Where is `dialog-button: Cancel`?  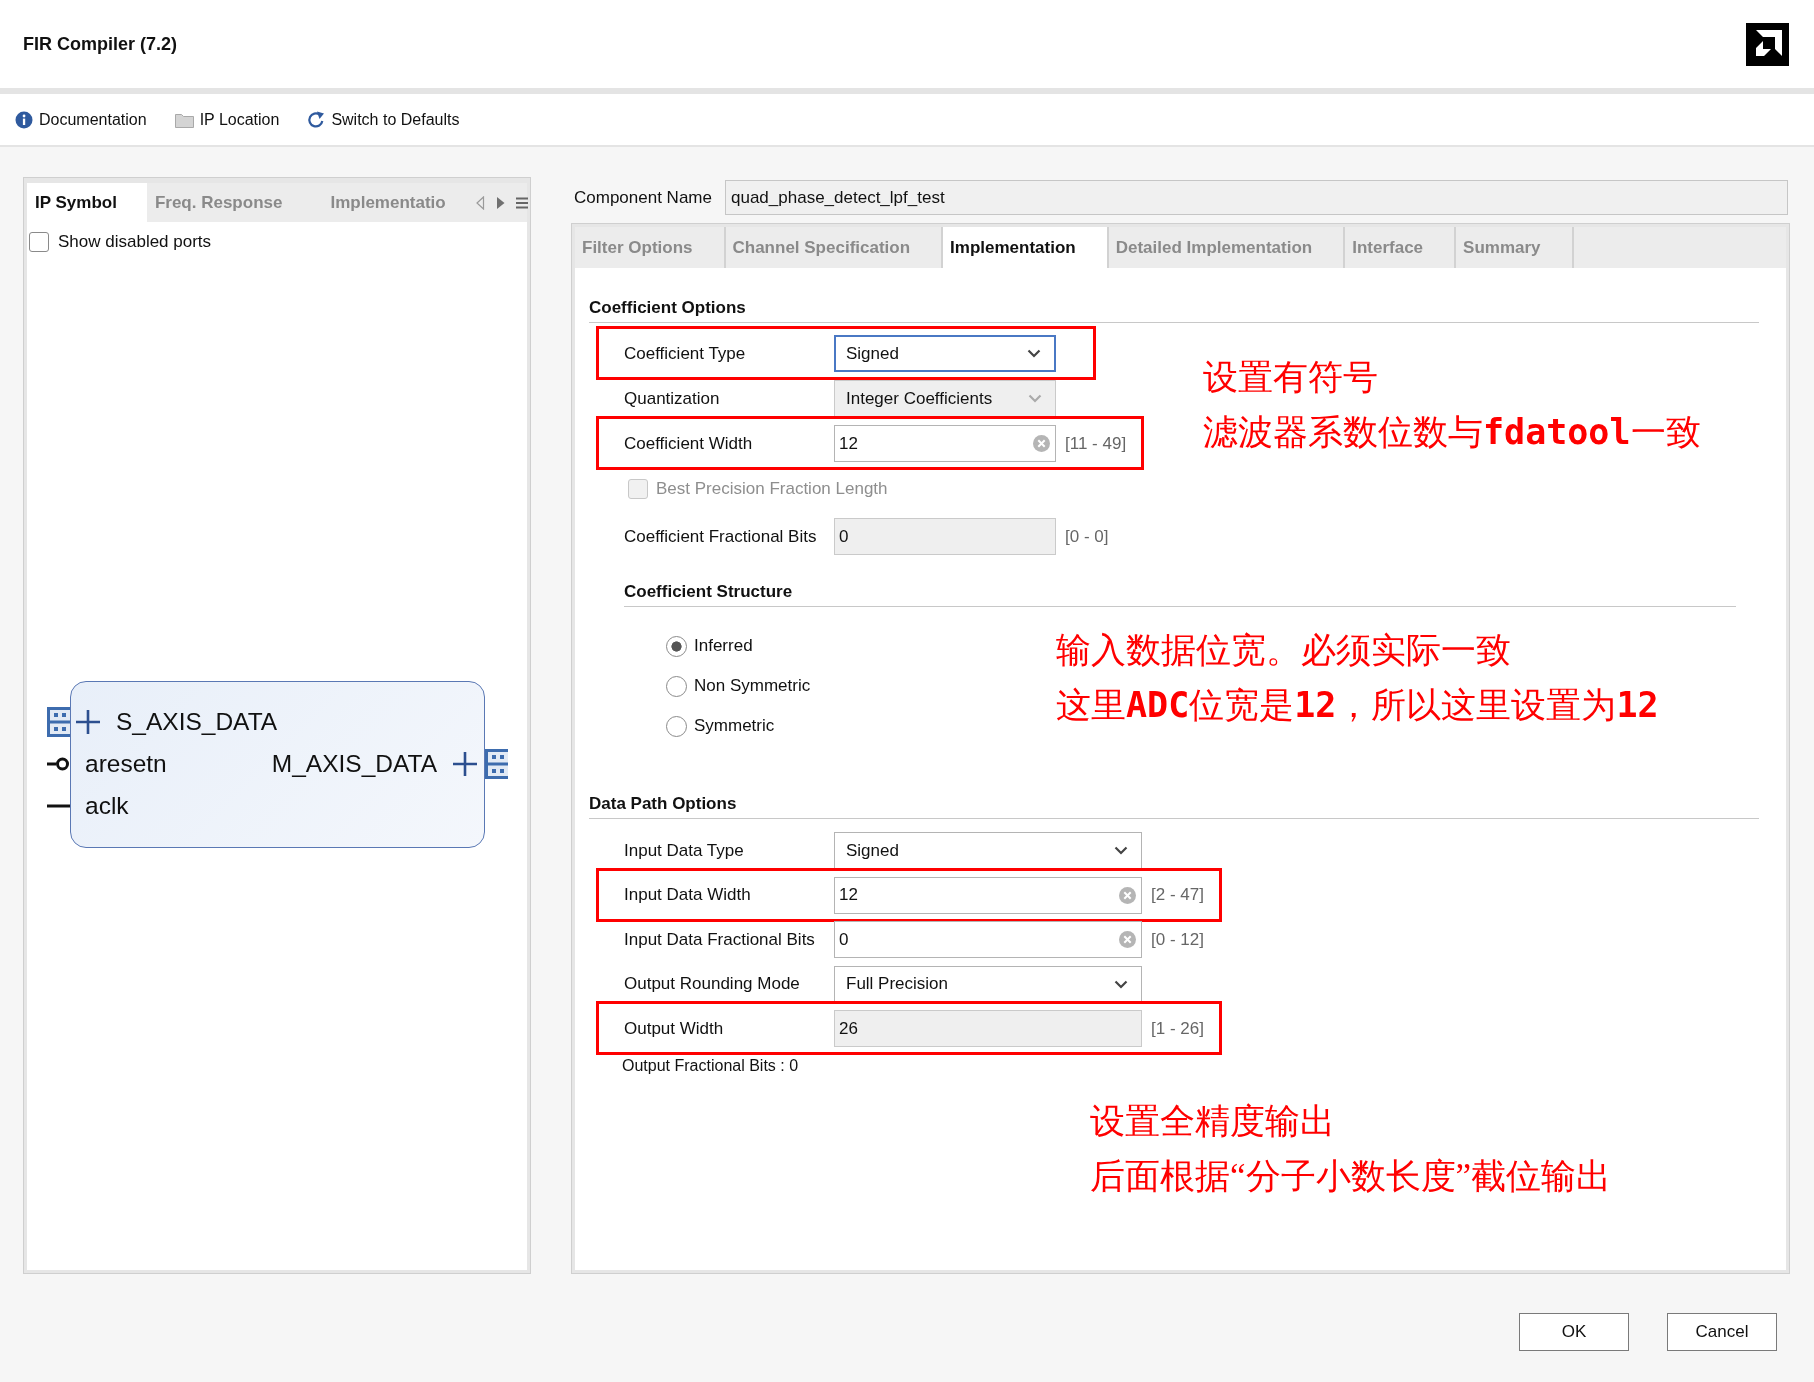 dialog-button: Cancel is located at coordinates (1722, 1332).